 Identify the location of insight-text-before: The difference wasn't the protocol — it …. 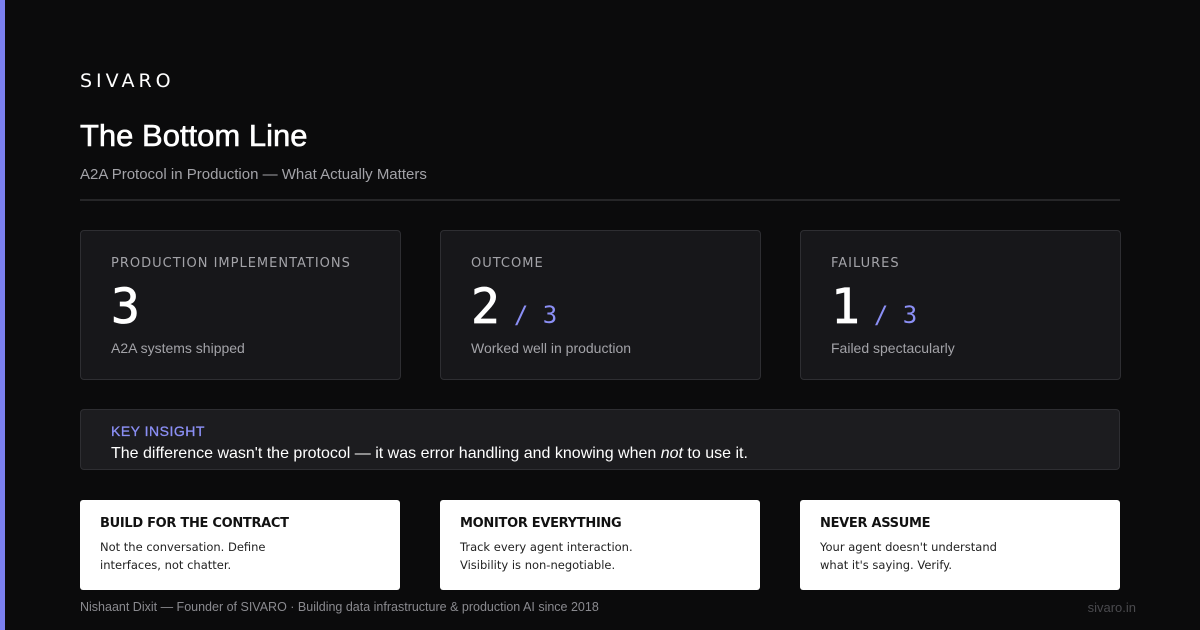
(386, 453).